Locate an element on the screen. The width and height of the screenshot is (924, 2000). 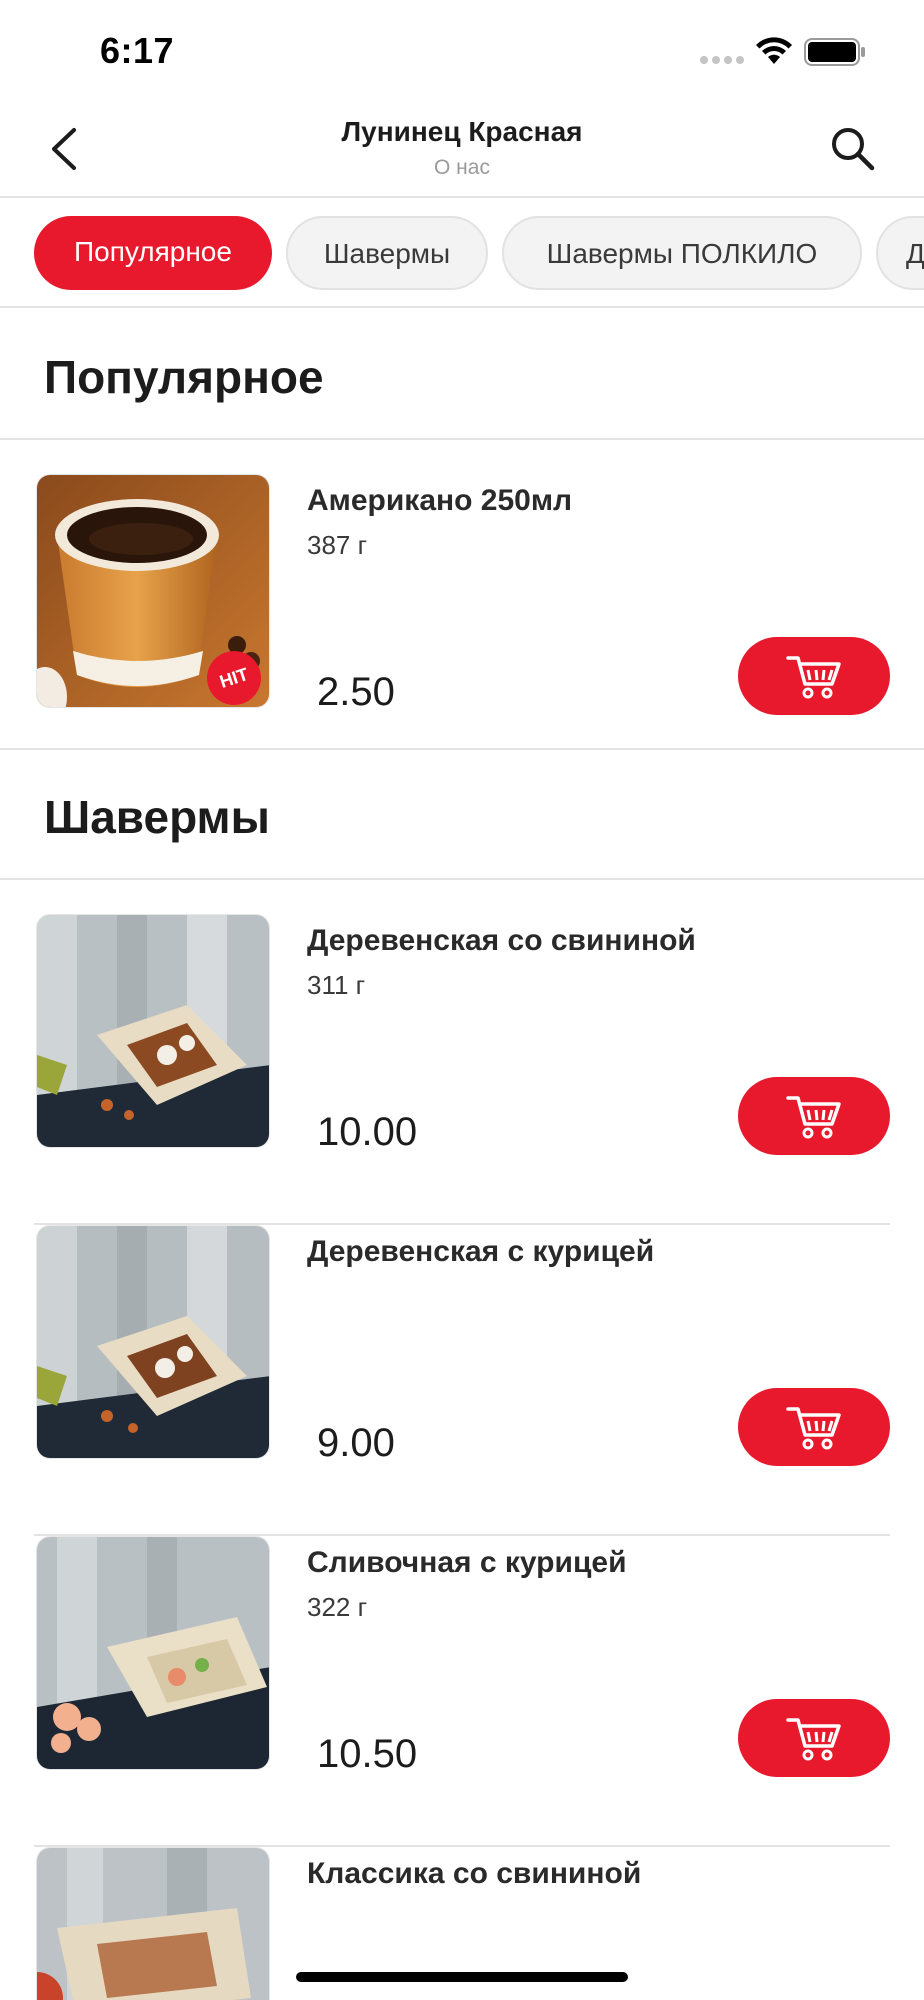
tab-shawarma: Шавермы is located at coordinates (387, 253).